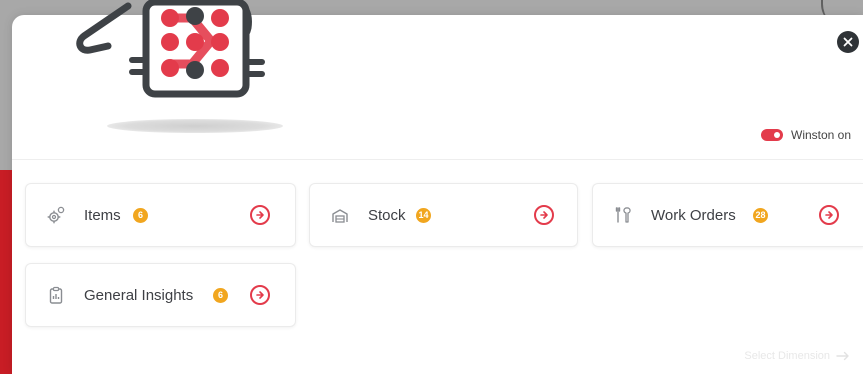  Describe the element at coordinates (139, 295) in the screenshot. I see `card-general-insights-title: General Insights` at that location.